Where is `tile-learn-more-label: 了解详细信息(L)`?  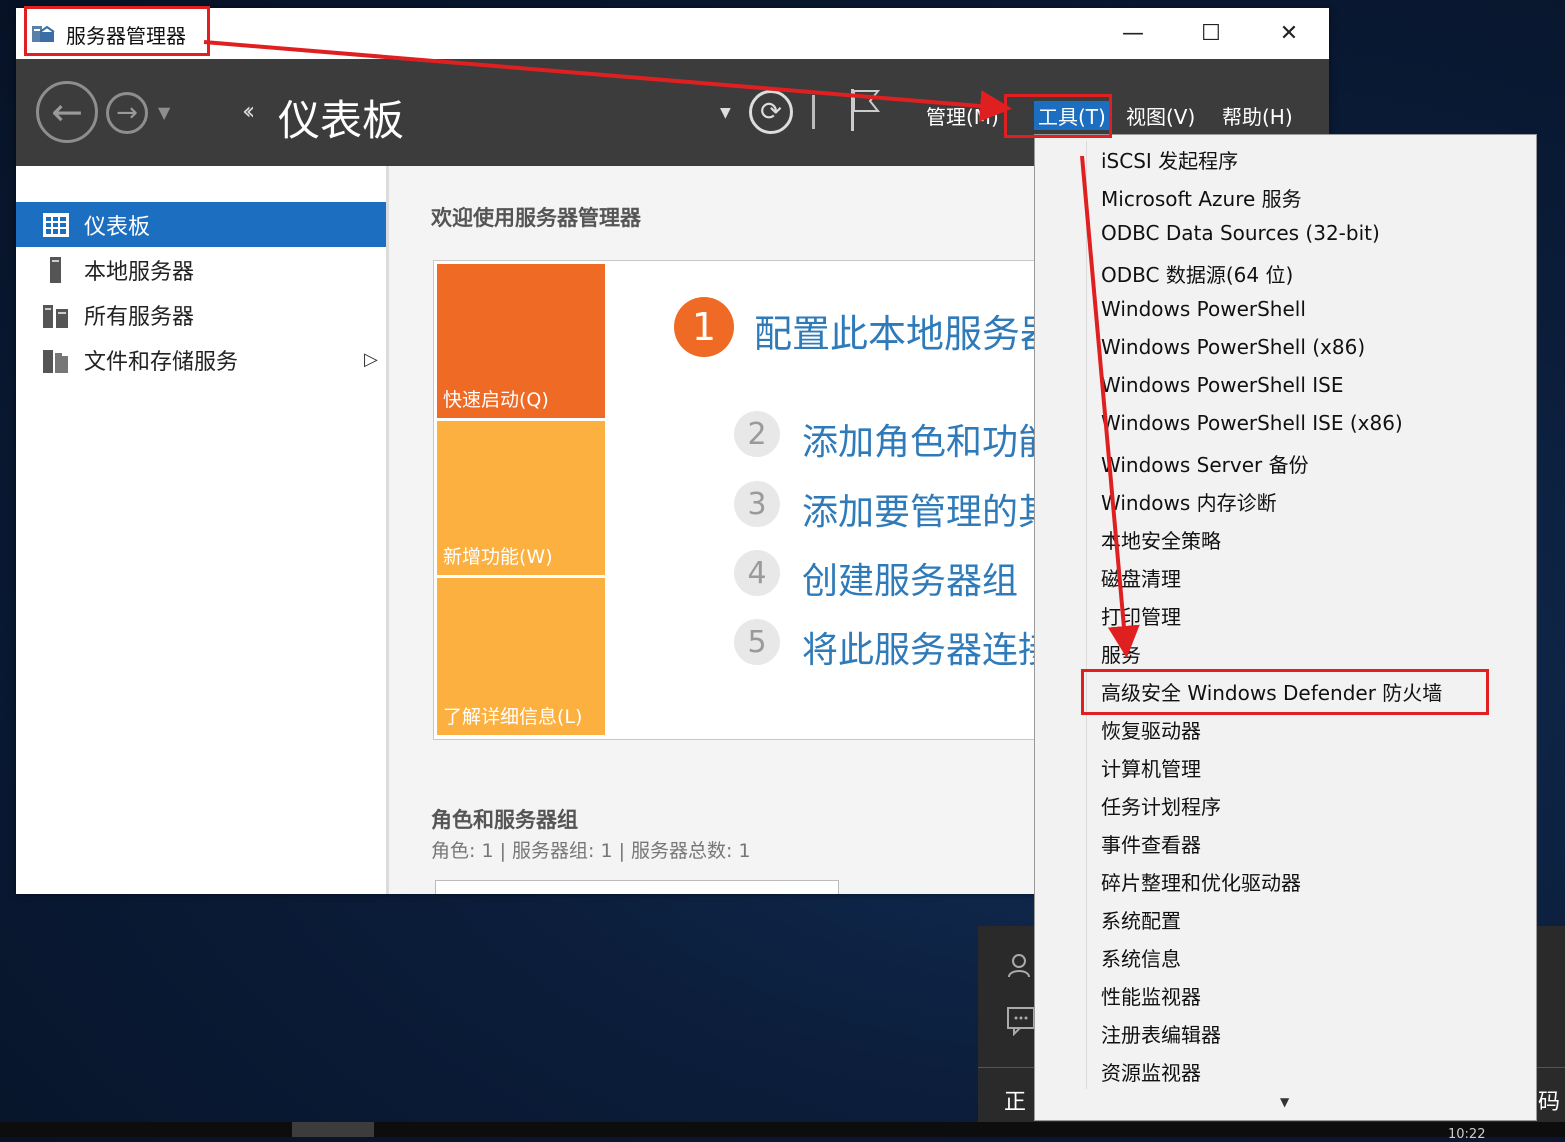
tile-learn-more-label: 了解详细信息(L) is located at coordinates (513, 717).